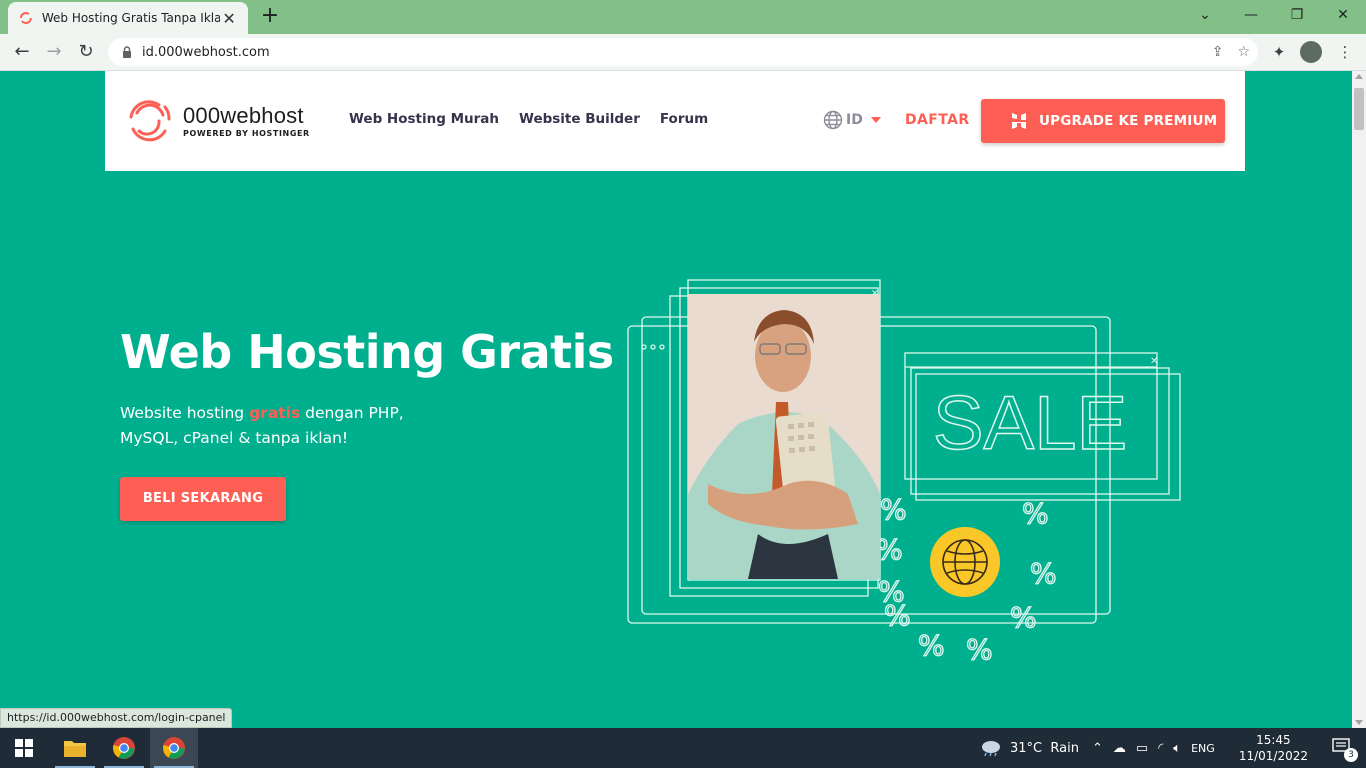 The width and height of the screenshot is (1366, 768). What do you see at coordinates (1273, 756) in the screenshot?
I see `clock-date: 11/01/2022` at bounding box center [1273, 756].